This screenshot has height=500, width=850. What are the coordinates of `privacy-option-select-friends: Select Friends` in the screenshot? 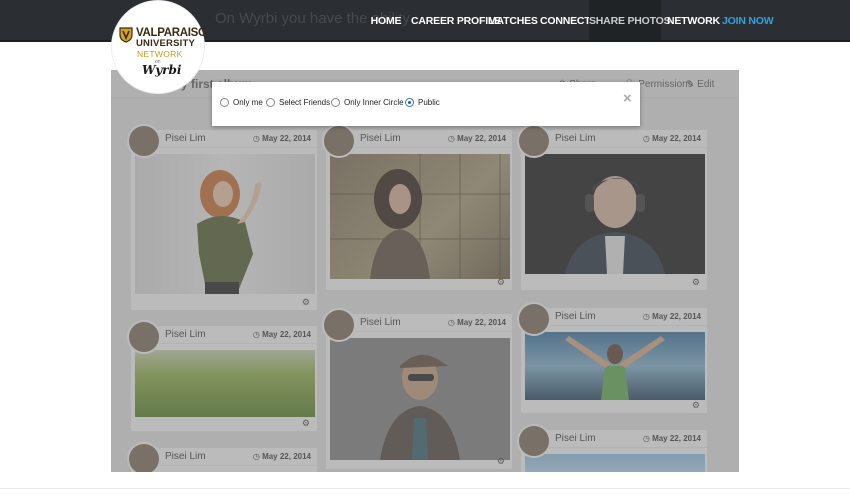 It's located at (298, 102).